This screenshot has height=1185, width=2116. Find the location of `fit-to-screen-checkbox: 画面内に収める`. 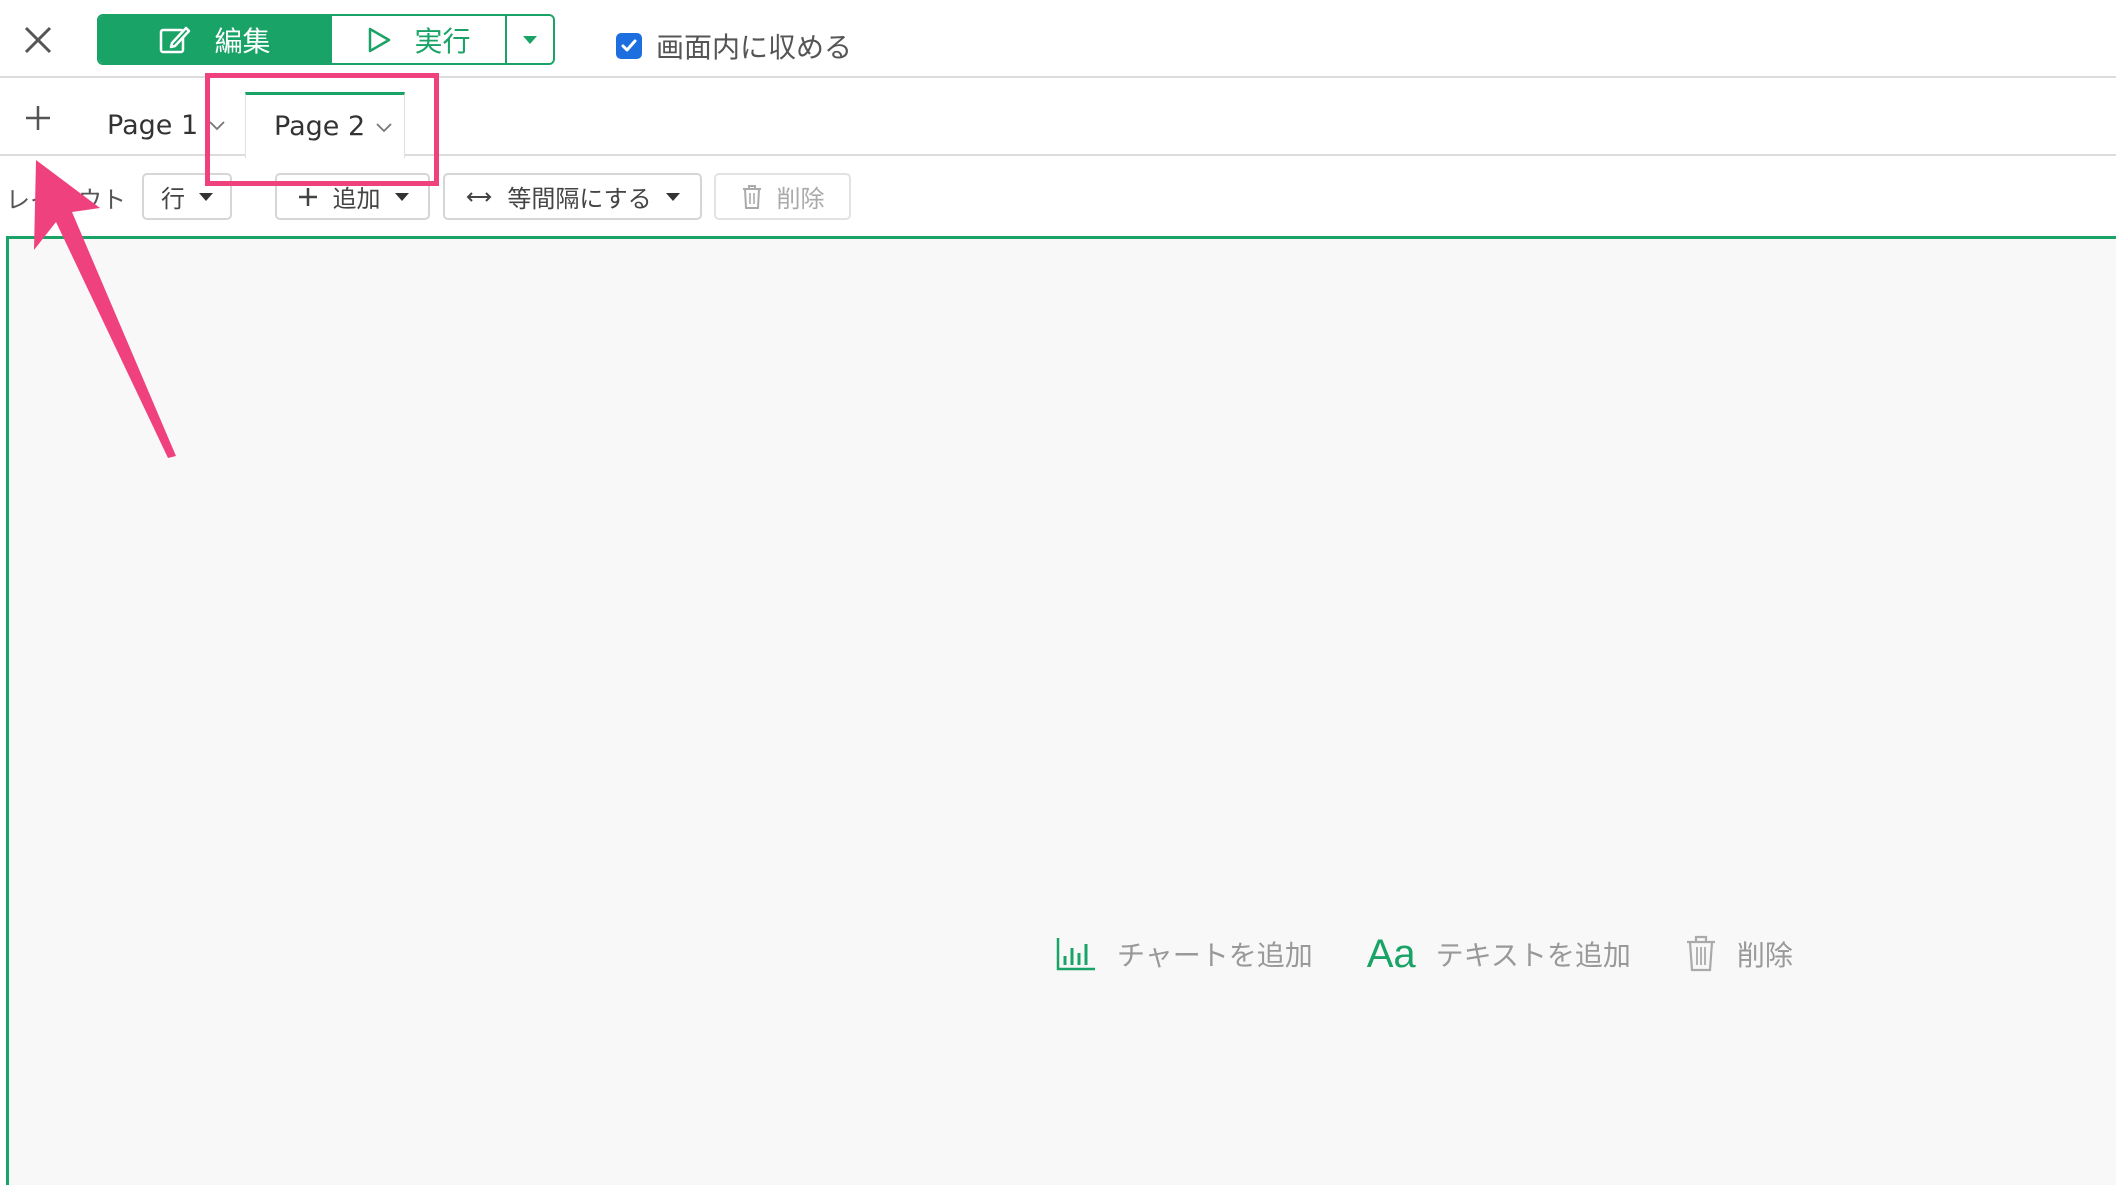

fit-to-screen-checkbox: 画面内に収める is located at coordinates (734, 46).